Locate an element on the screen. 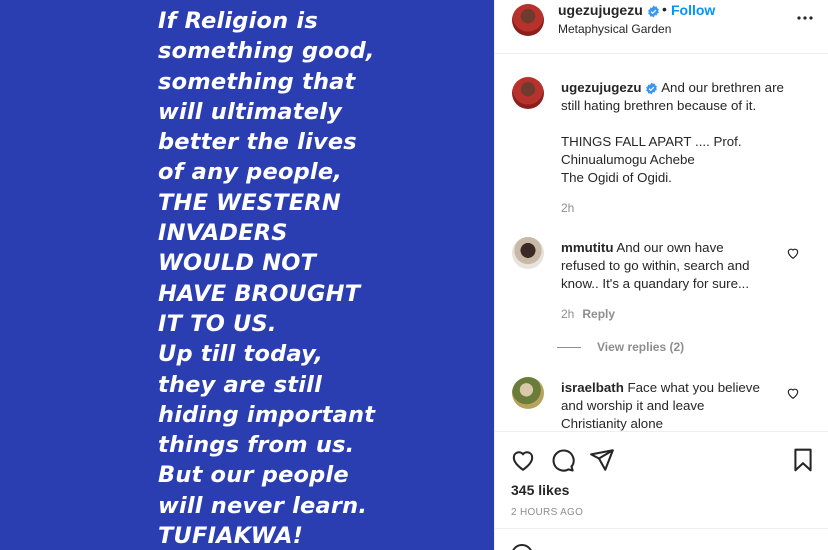 The height and width of the screenshot is (550, 828). quote-line: TUFIAKWA! is located at coordinates (231, 536).